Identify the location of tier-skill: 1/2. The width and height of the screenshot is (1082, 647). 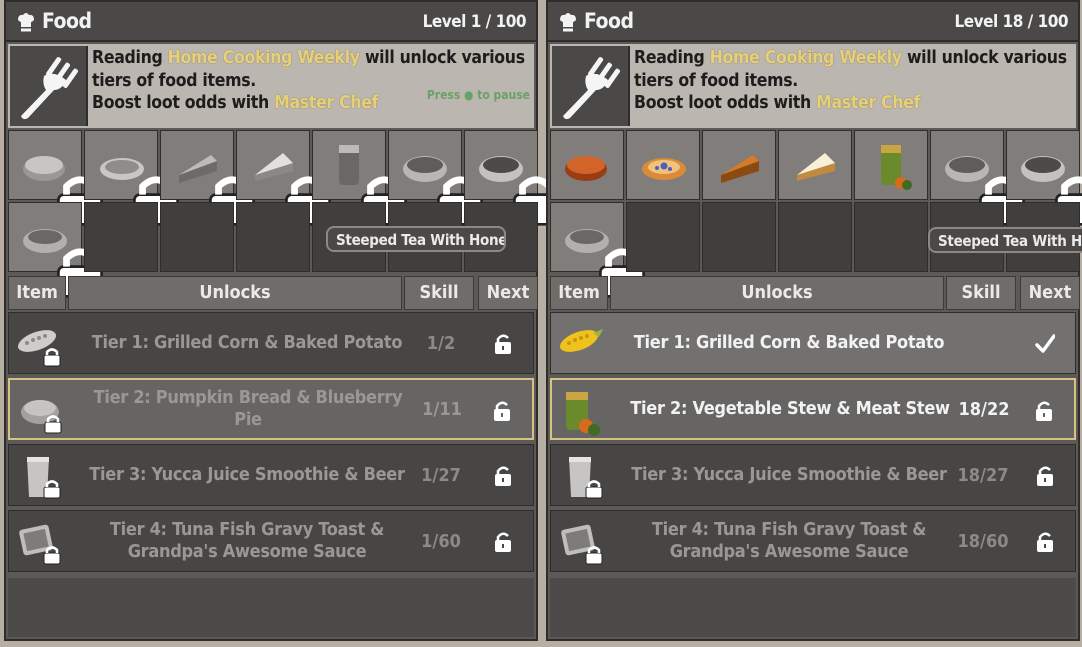
(441, 343).